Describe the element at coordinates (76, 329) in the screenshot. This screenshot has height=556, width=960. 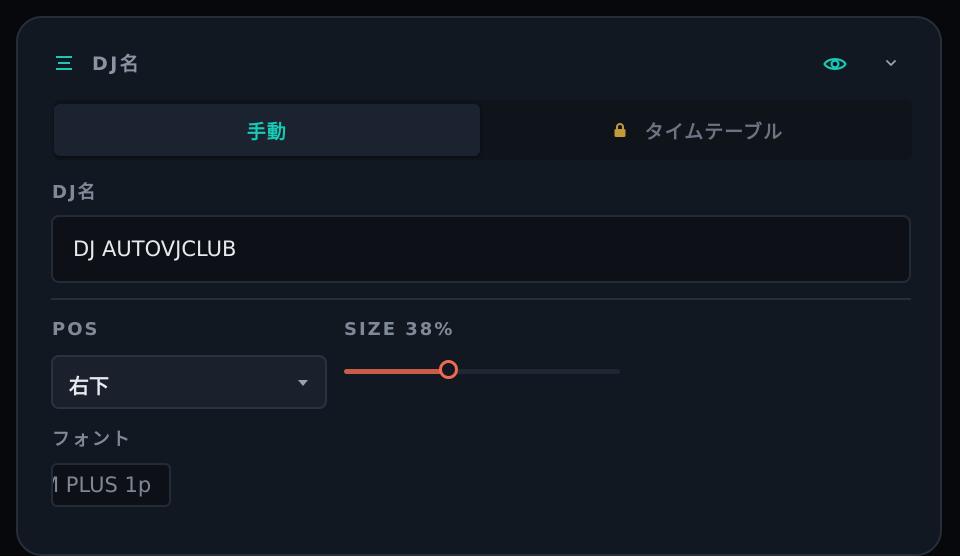
I see `pos-label: POS` at that location.